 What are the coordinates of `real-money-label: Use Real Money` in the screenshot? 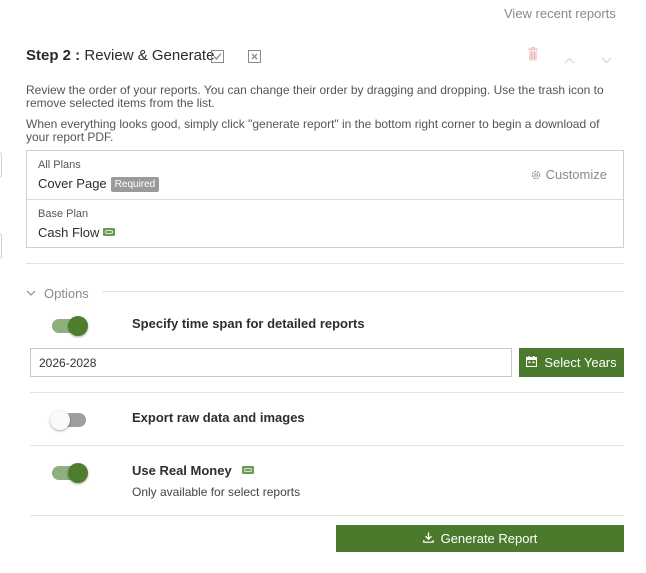 It's located at (182, 470).